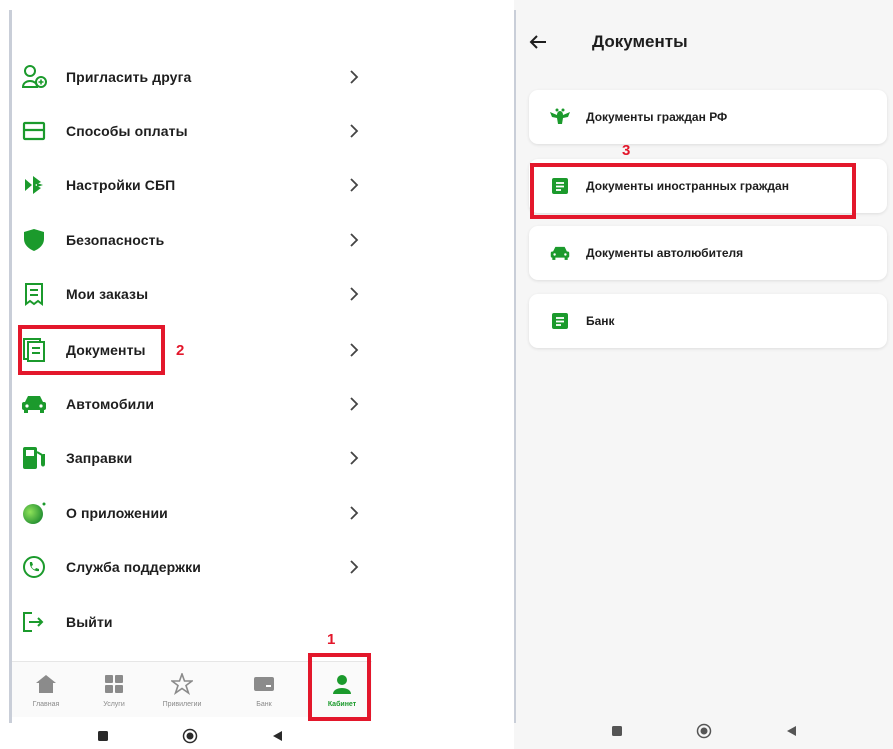 This screenshot has width=893, height=749. What do you see at coordinates (114, 684) in the screenshot?
I see `grid-icon` at bounding box center [114, 684].